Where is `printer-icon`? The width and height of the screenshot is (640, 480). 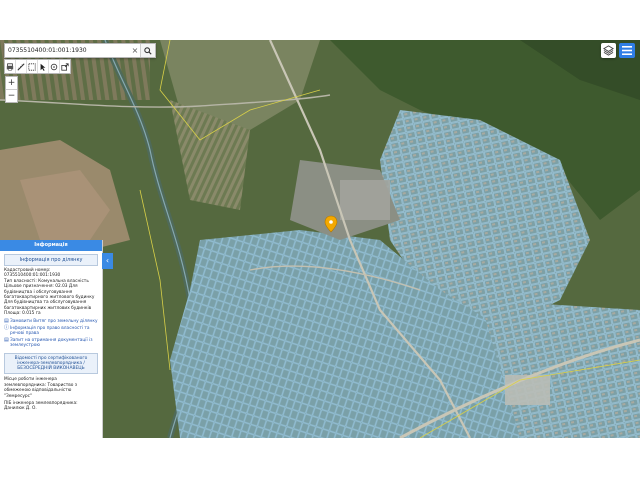 printer-icon is located at coordinates (10, 66).